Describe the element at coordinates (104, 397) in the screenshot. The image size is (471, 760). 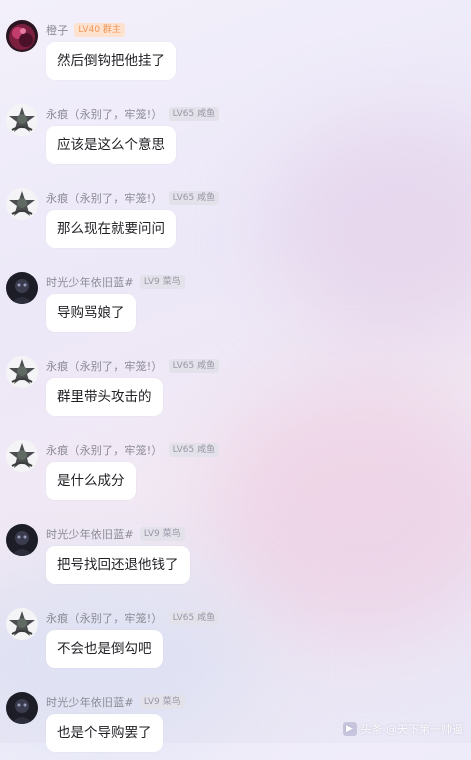
I see `message-bubble: 群里带头攻击的` at that location.